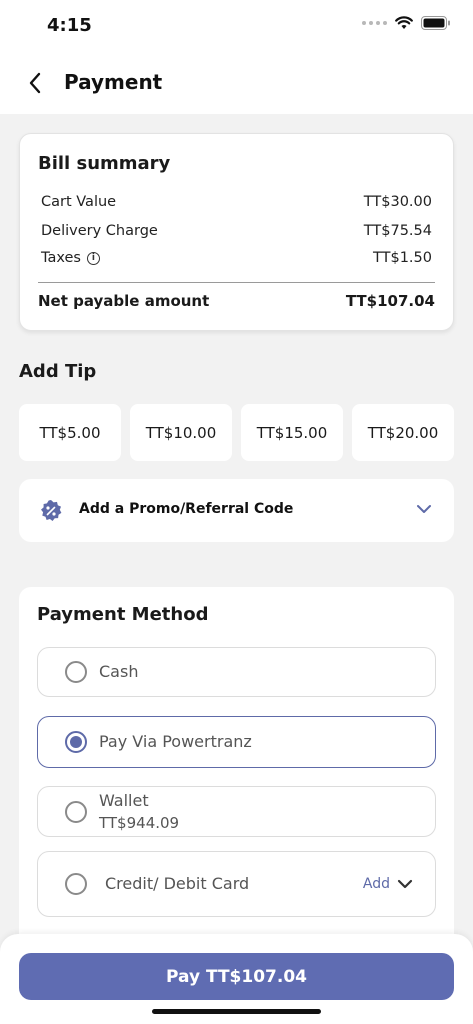 Image resolution: width=473 pixels, height=1024 pixels. I want to click on bill-row-taxes: Taxes i TT$1.50, so click(236, 258).